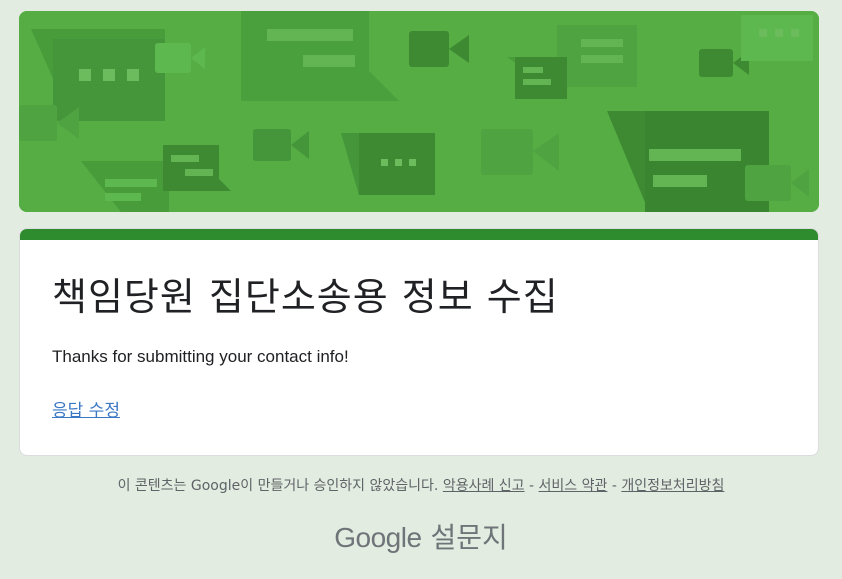 The width and height of the screenshot is (842, 579). I want to click on privacy-link: 개인정보처리방침, so click(672, 486).